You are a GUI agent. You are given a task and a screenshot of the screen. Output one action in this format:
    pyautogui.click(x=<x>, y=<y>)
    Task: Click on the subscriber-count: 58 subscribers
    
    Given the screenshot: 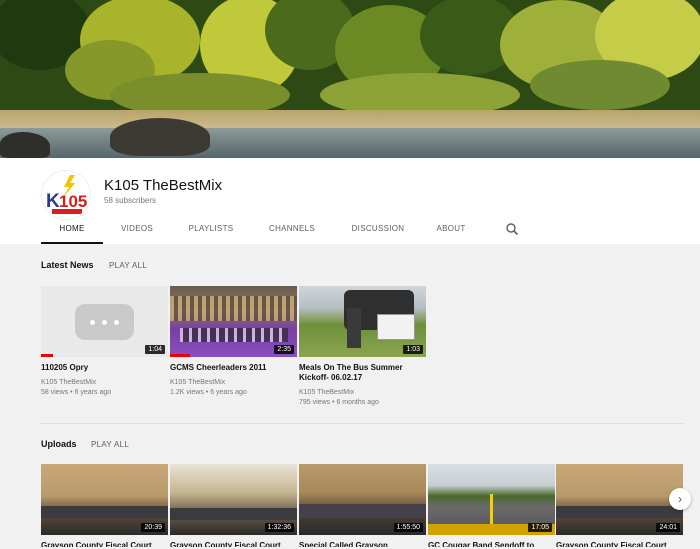 What is the action you would take?
    pyautogui.click(x=130, y=200)
    